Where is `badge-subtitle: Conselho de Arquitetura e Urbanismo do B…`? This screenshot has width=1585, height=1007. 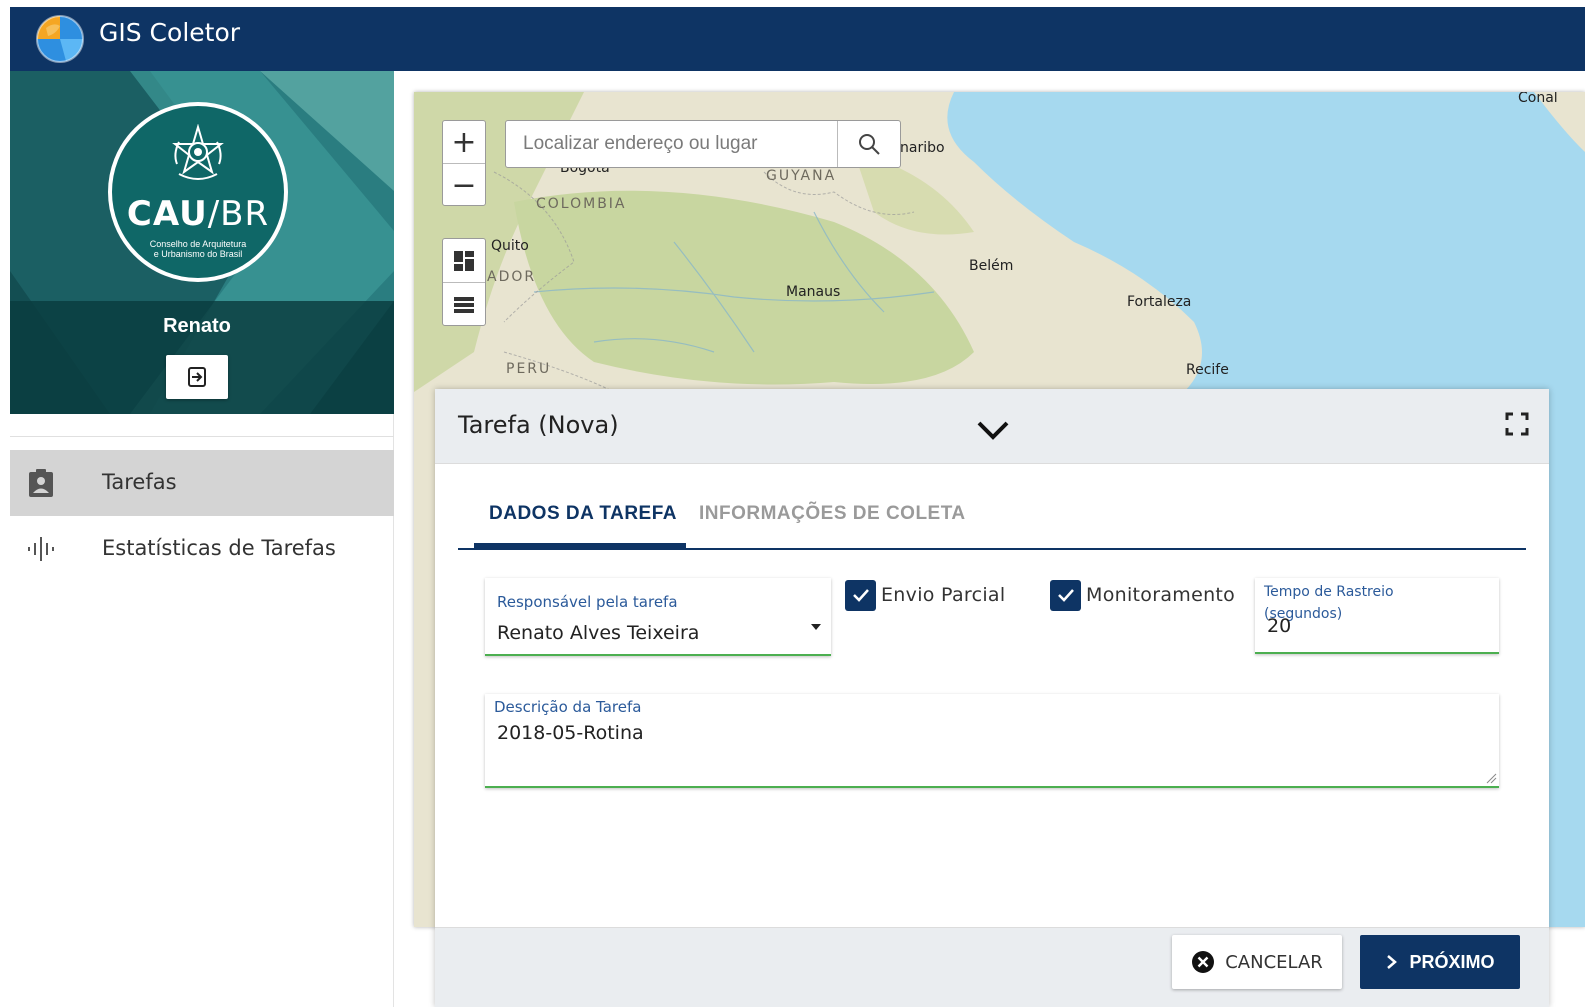 badge-subtitle: Conselho de Arquitetura e Urbanismo do B… is located at coordinates (198, 249).